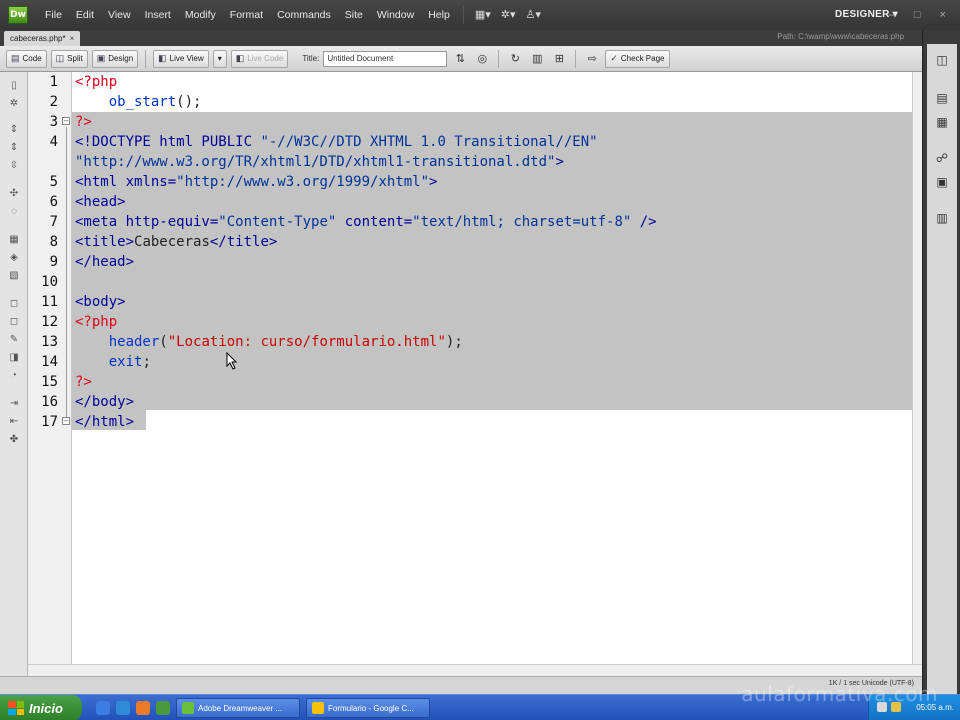 The height and width of the screenshot is (720, 960). Describe the element at coordinates (942, 182) in the screenshot. I see `assets-panel-icon: ▣` at that location.